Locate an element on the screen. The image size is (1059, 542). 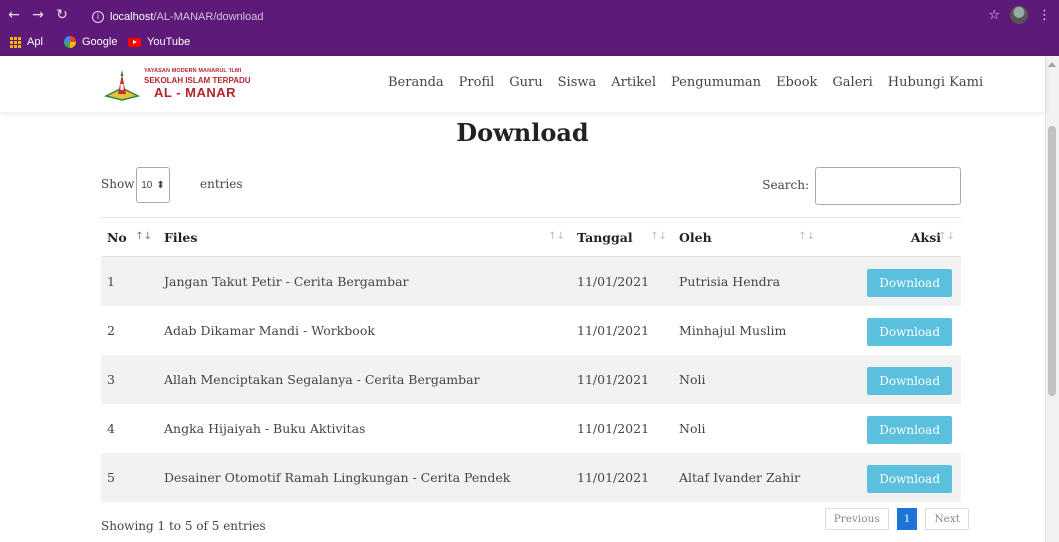
col-files-label: Files is located at coordinates (181, 237).